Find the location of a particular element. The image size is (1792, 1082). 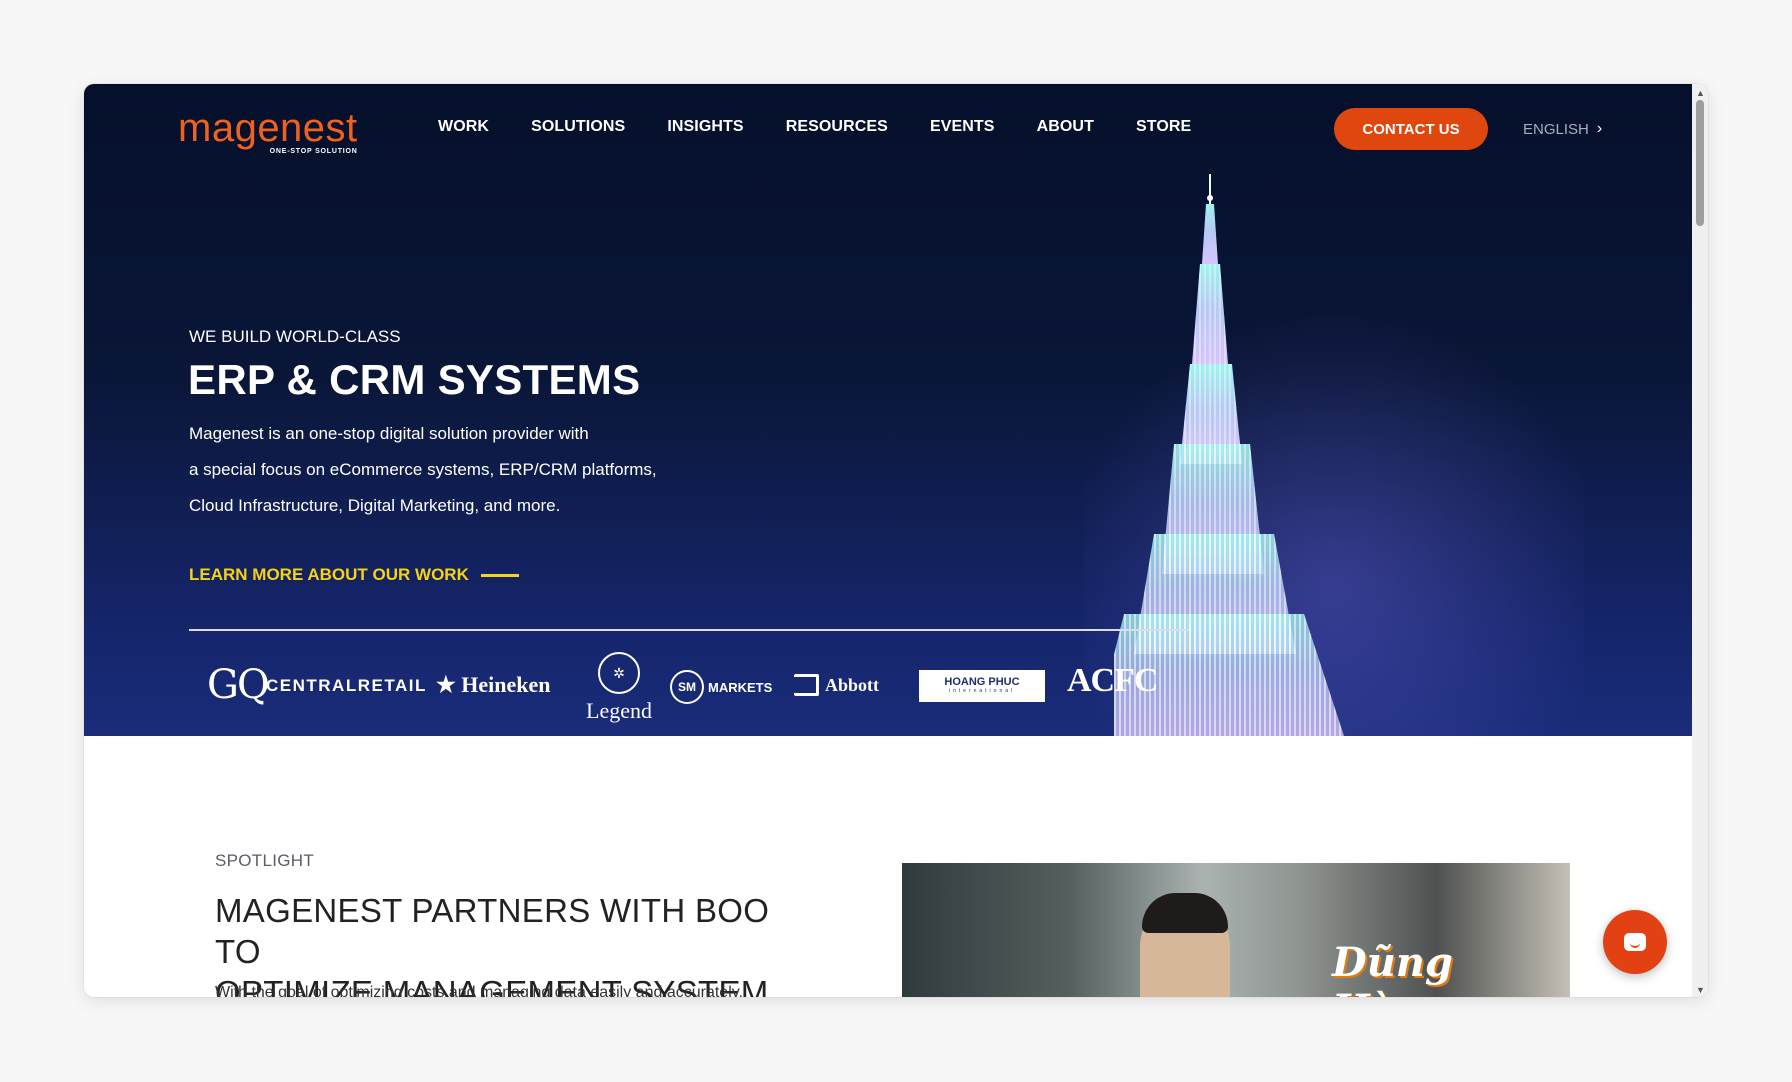

language-selector: ENGLISH › is located at coordinates (1562, 129).